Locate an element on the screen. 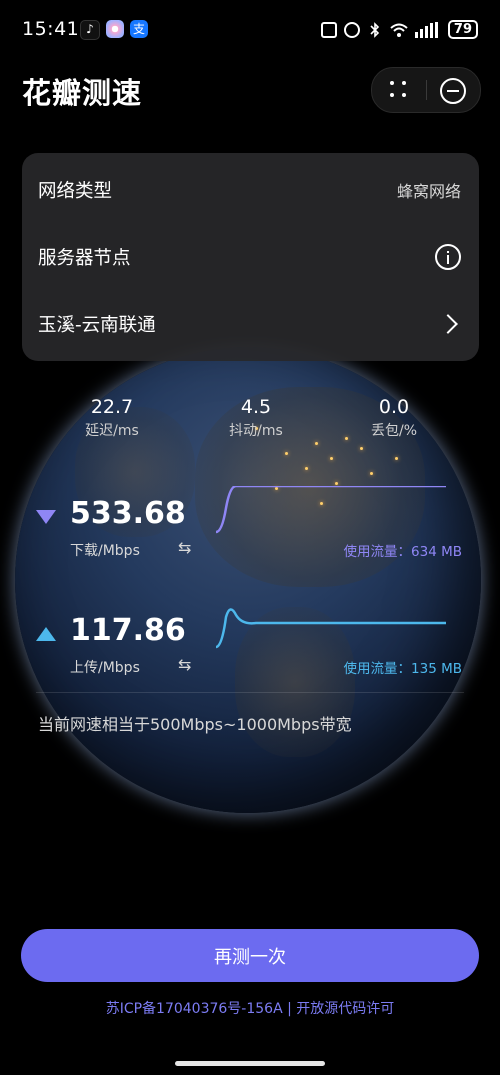  latency-value: 22.7 is located at coordinates (112, 407).